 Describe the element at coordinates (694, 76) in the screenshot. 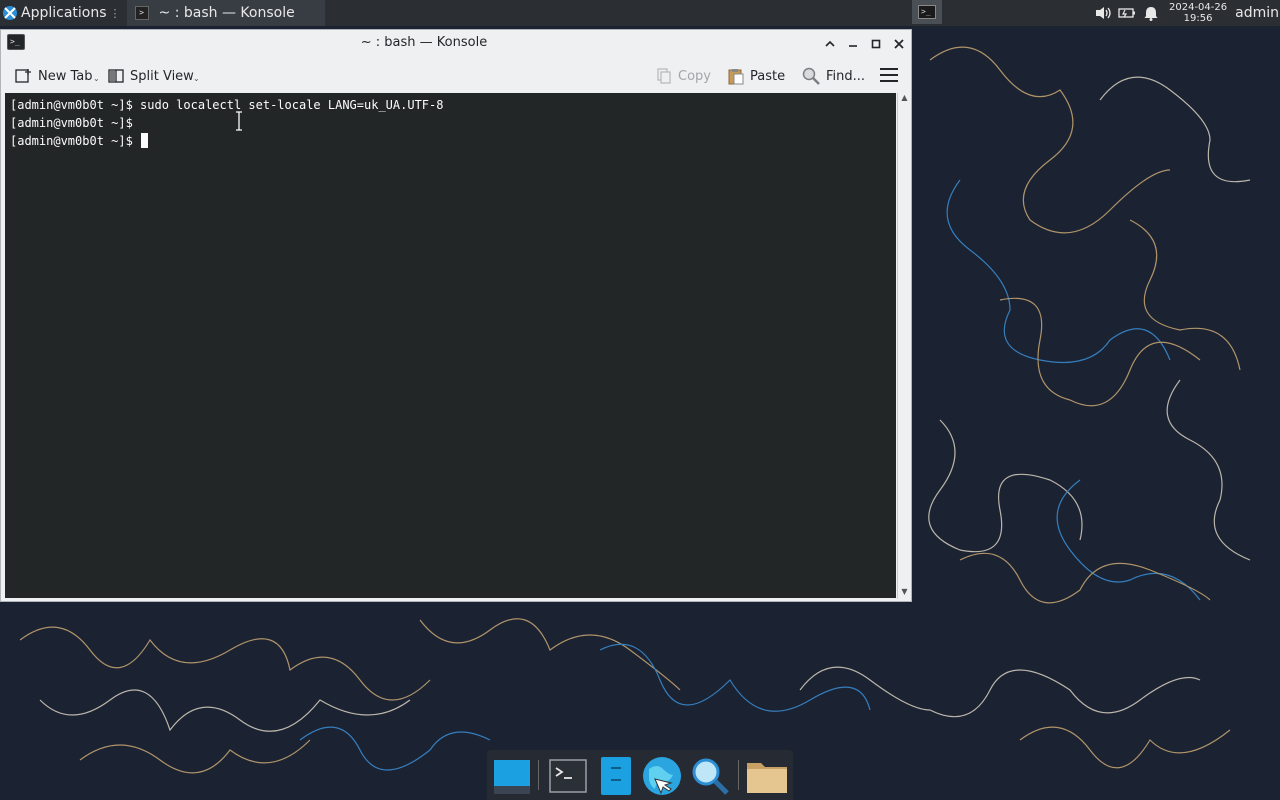

I see `copy-label: Copy` at that location.